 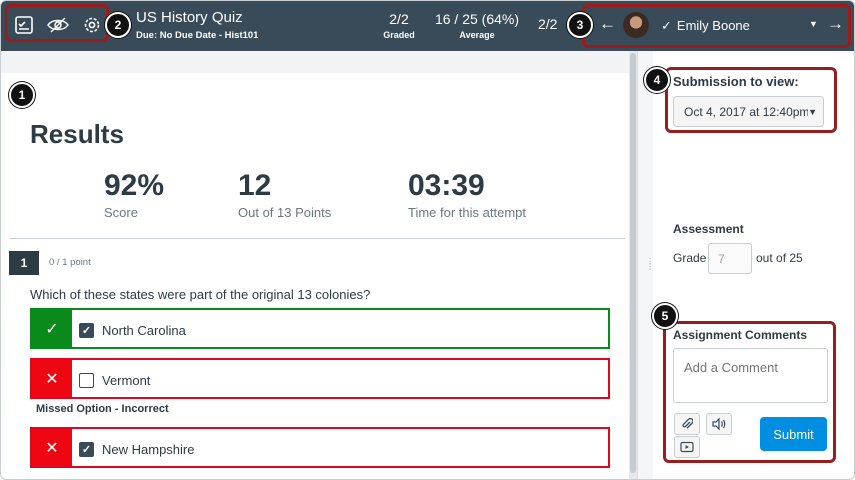 I want to click on callout-box-icons, so click(x=57, y=23).